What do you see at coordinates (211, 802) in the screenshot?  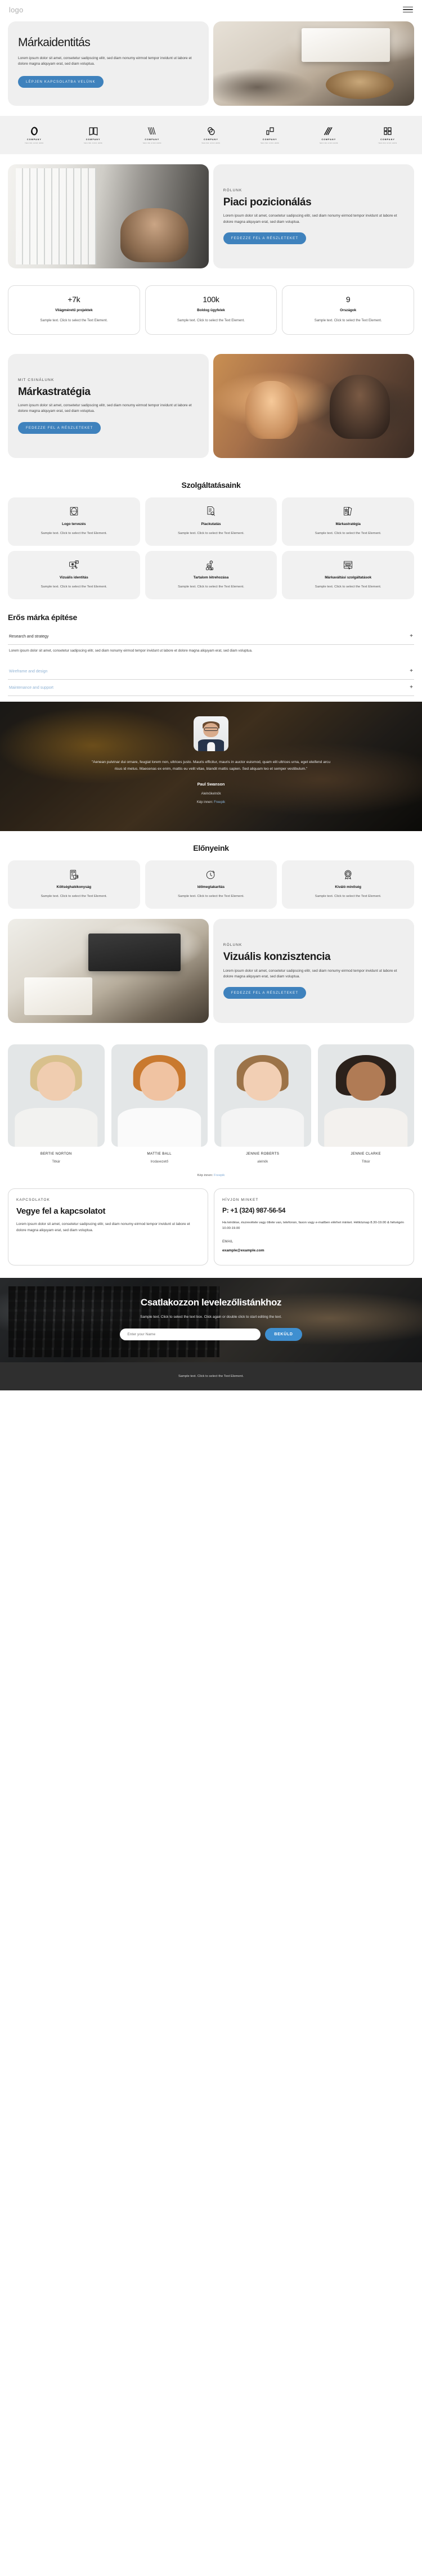 I see `testimonial-image-credit: Kép innen: Freepik` at bounding box center [211, 802].